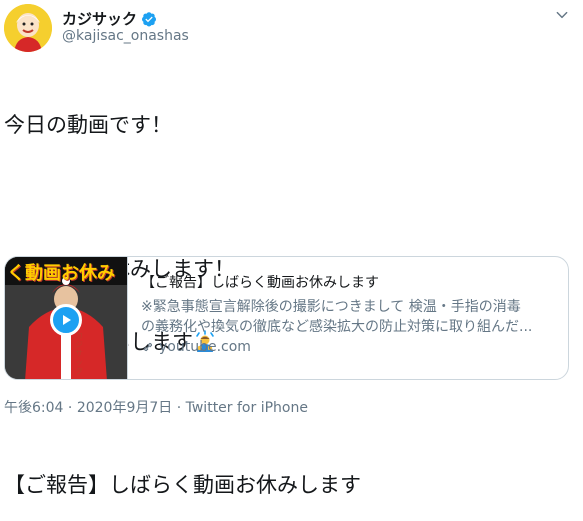 Image resolution: width=583 pixels, height=521 pixels. I want to click on author-display-name: カジサック, so click(109, 18).